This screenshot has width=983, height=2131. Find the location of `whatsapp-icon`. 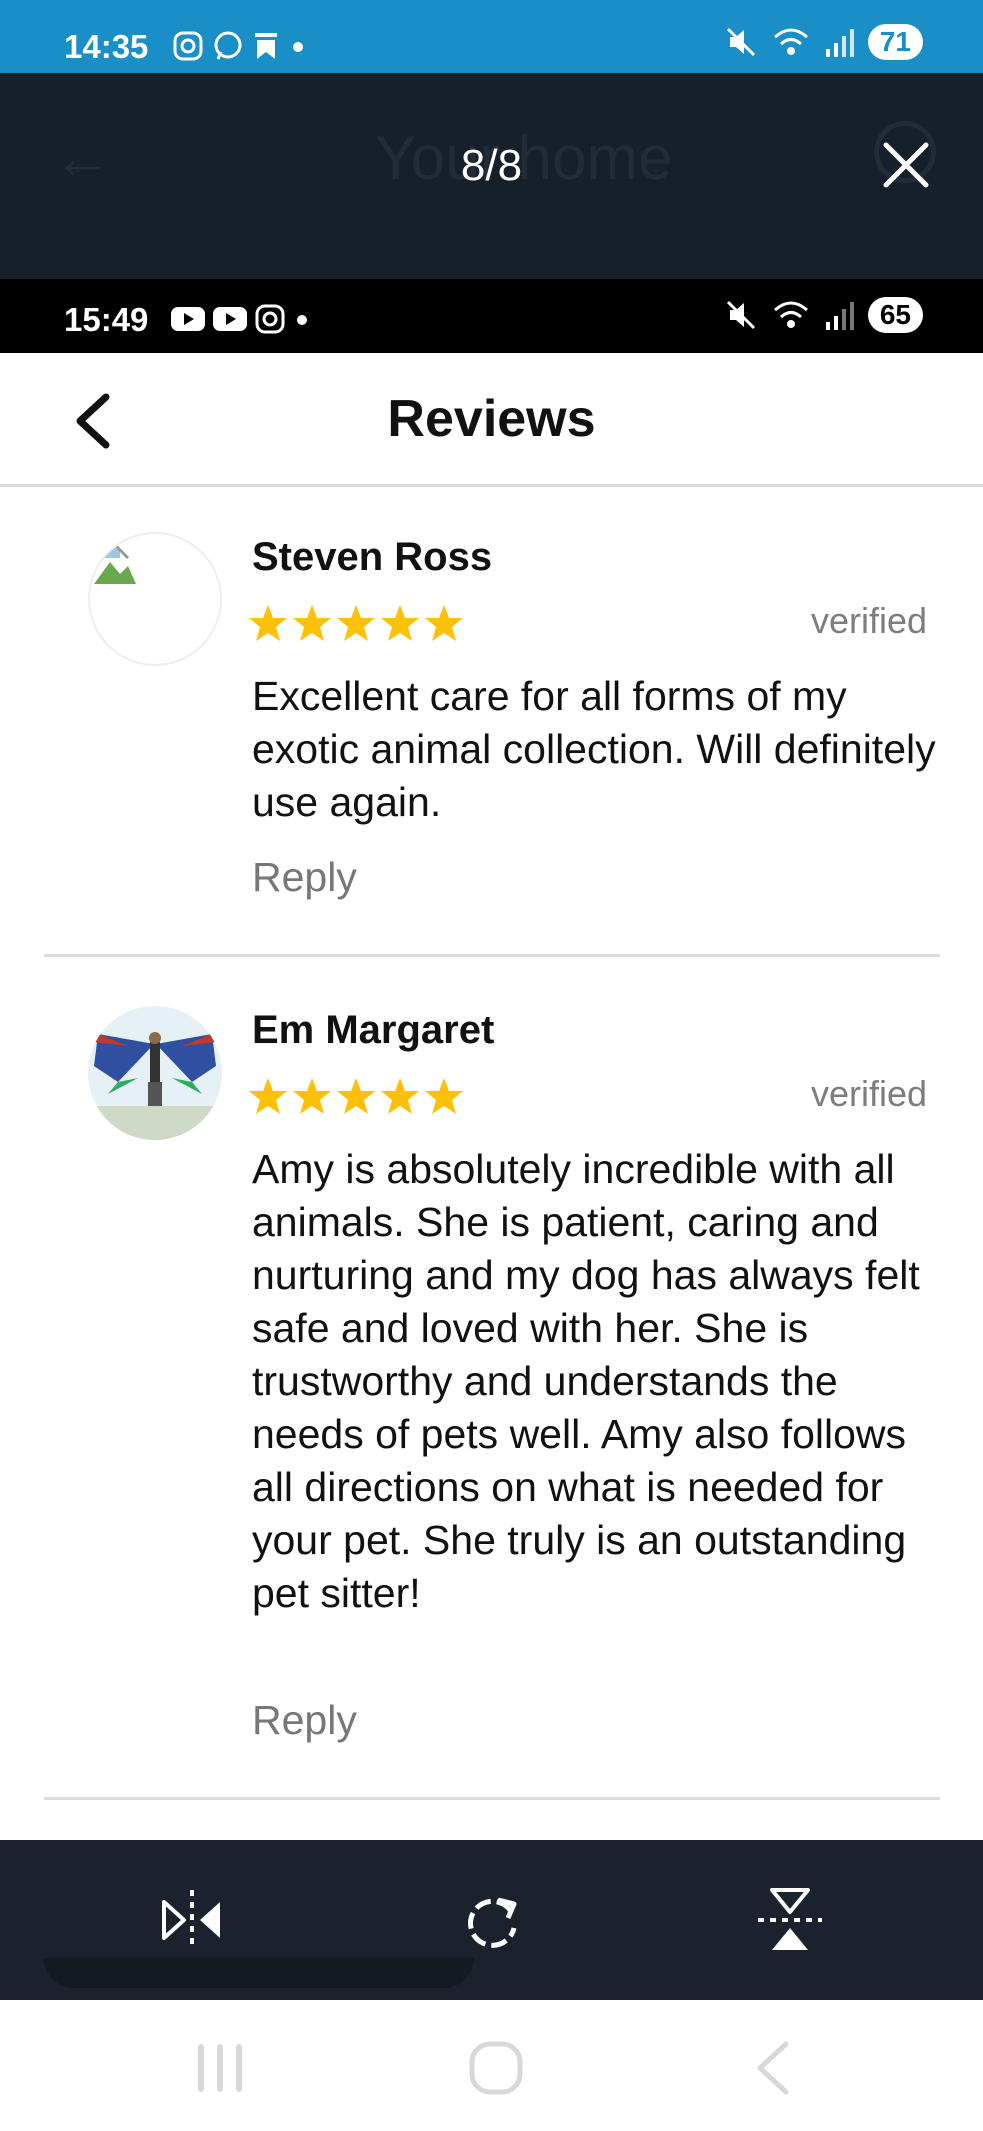

whatsapp-icon is located at coordinates (228, 45).